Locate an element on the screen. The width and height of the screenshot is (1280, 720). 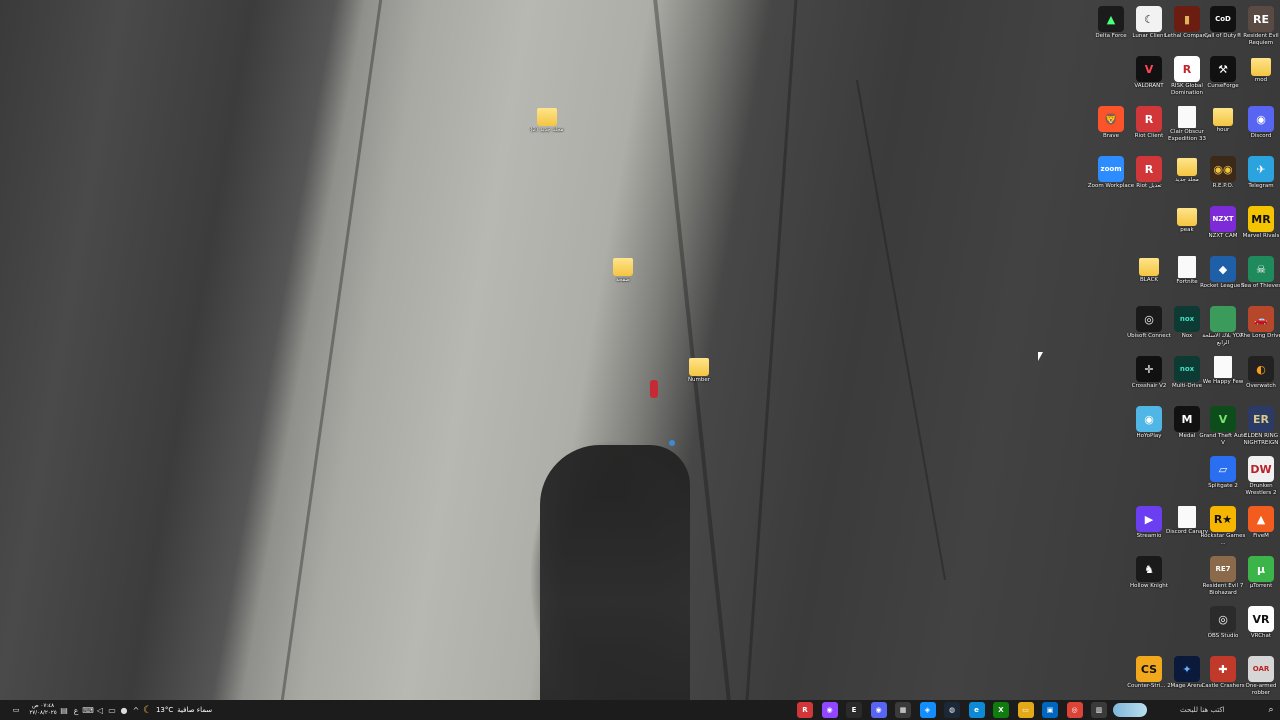
desktop-icon-vrchat: VR VRChat is located at coordinates (1258, 628).